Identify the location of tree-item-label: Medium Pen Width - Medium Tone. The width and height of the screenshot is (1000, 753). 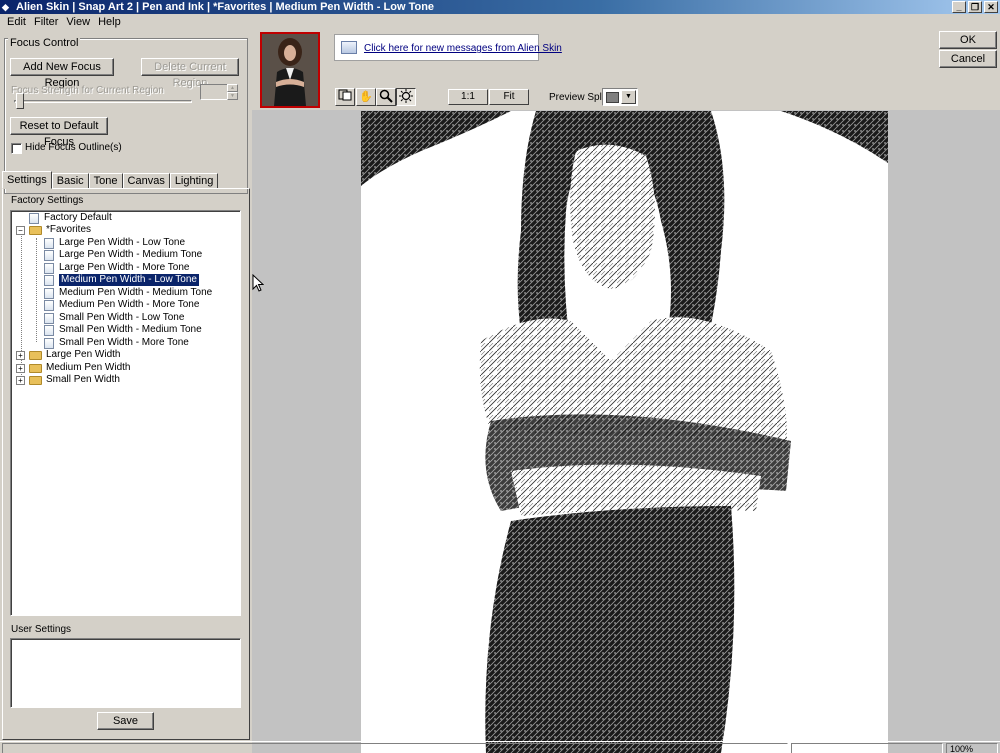
(136, 292).